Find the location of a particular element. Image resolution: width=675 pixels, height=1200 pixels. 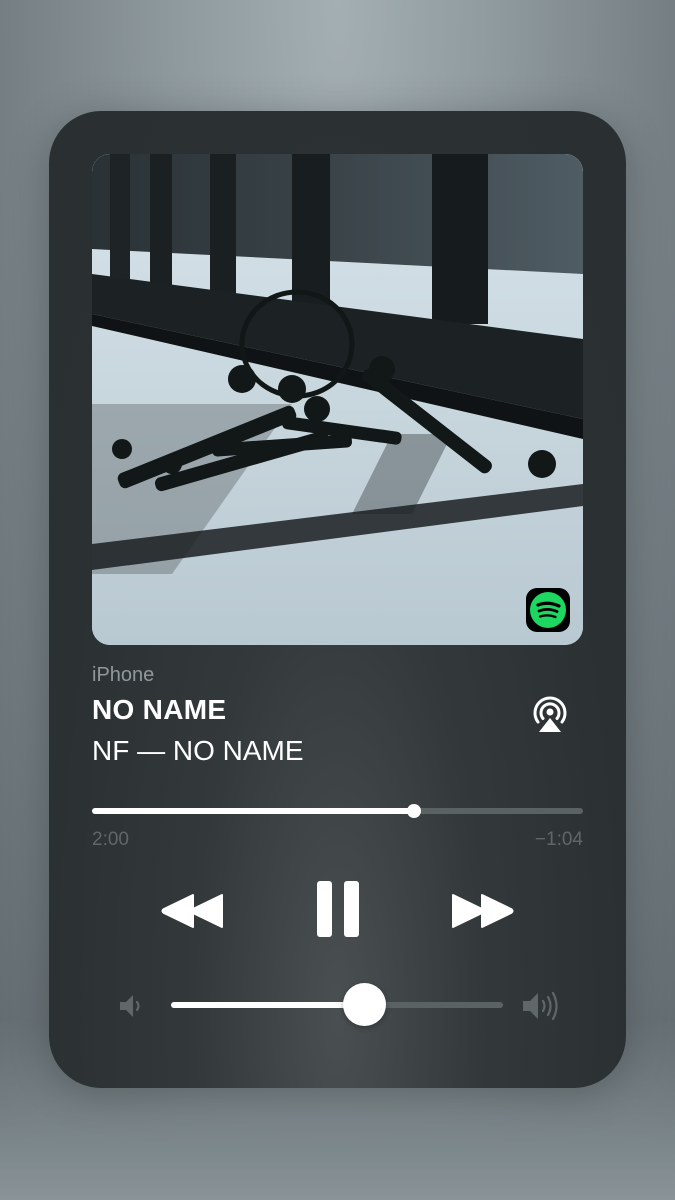

pause-icon is located at coordinates (338, 909).